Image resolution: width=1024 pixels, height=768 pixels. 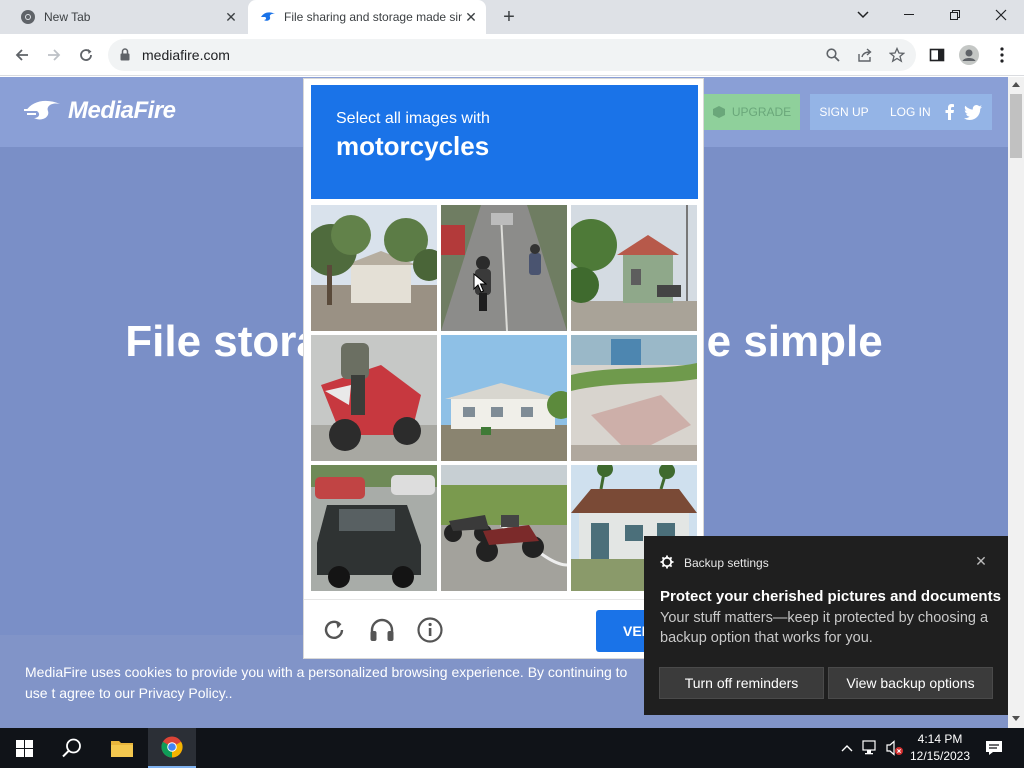 I want to click on profile-avatar-icon, so click(x=969, y=55).